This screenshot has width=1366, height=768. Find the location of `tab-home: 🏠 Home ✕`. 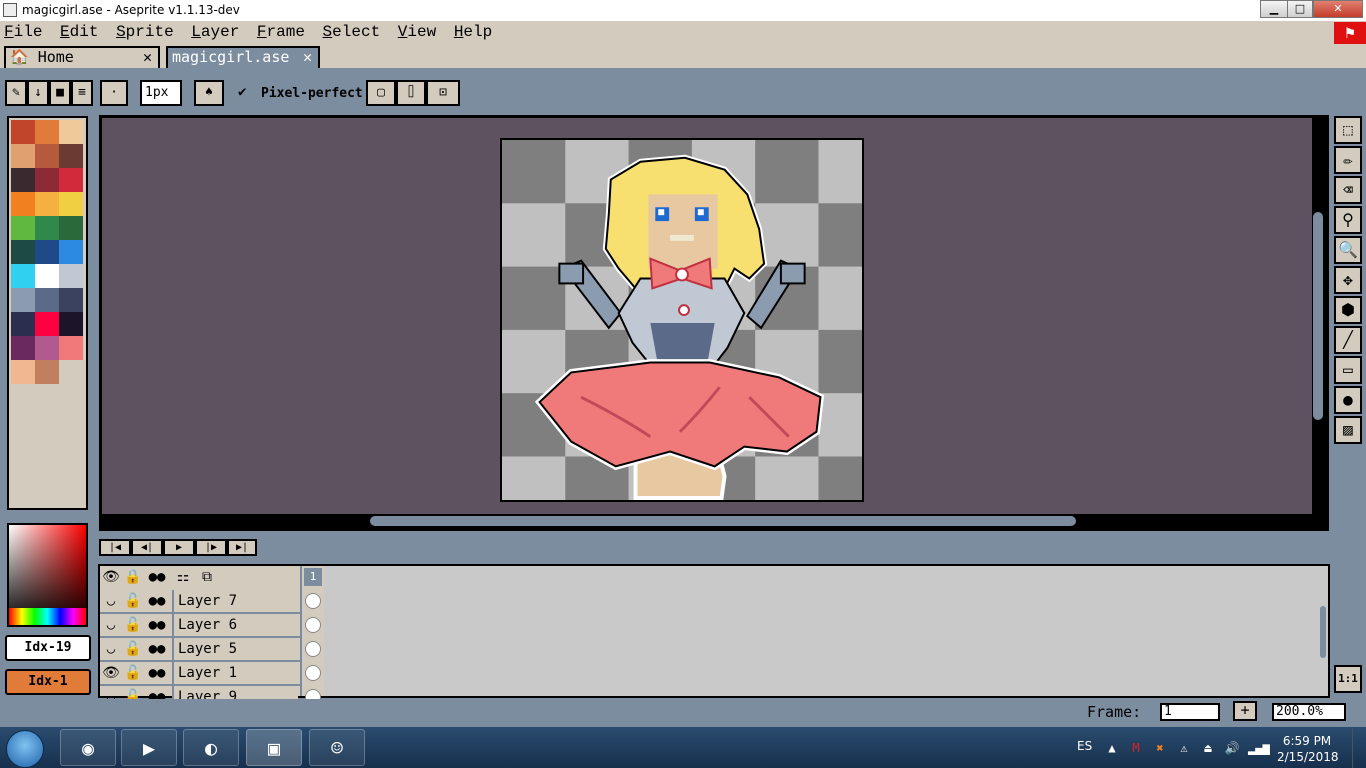

tab-home: 🏠 Home ✕ is located at coordinates (82, 57).